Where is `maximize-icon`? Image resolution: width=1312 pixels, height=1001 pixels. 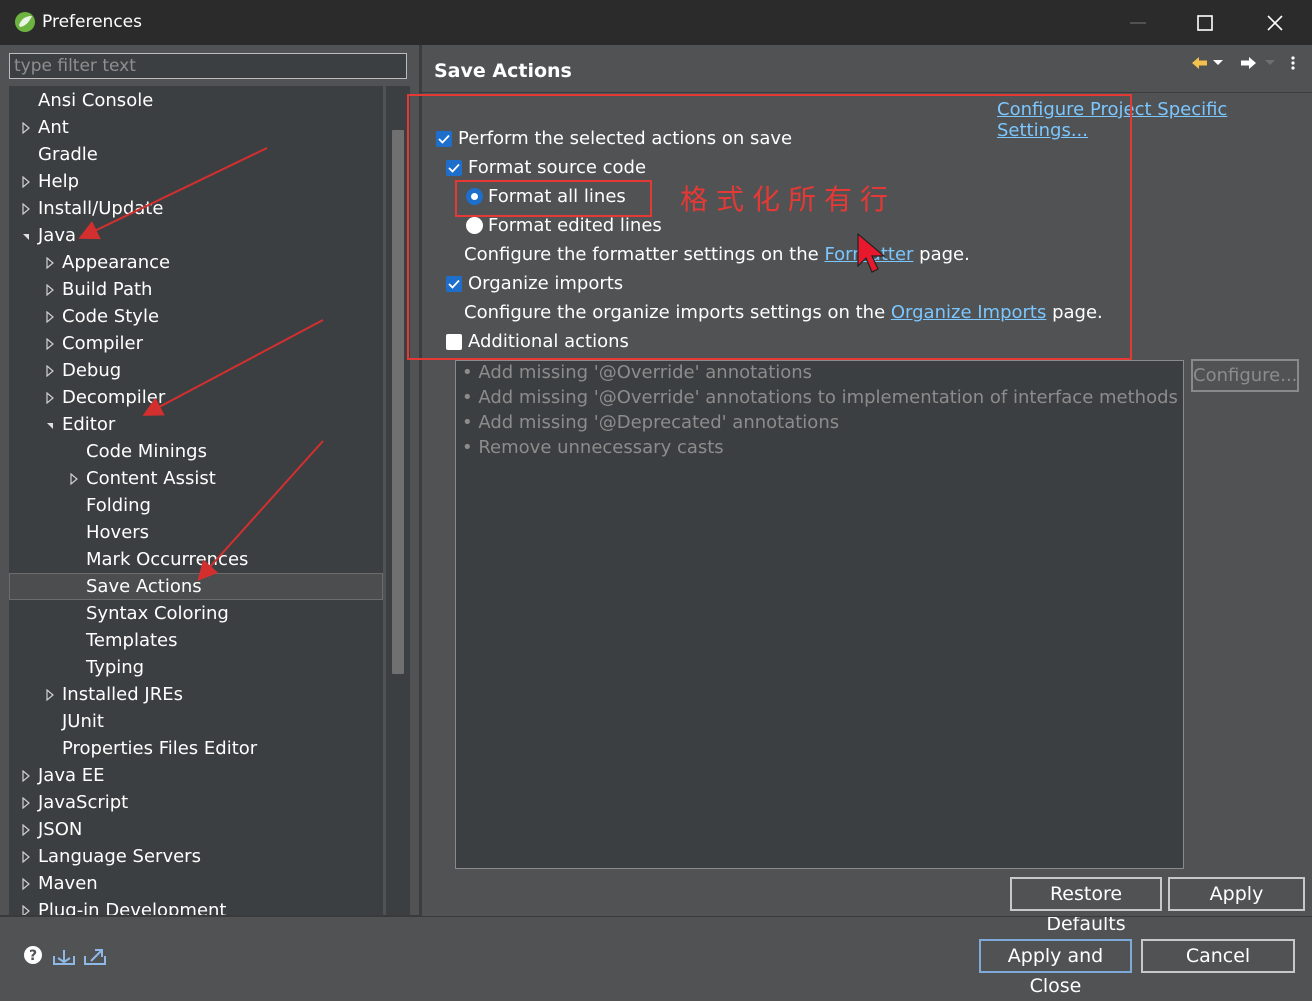
maximize-icon is located at coordinates (1205, 22).